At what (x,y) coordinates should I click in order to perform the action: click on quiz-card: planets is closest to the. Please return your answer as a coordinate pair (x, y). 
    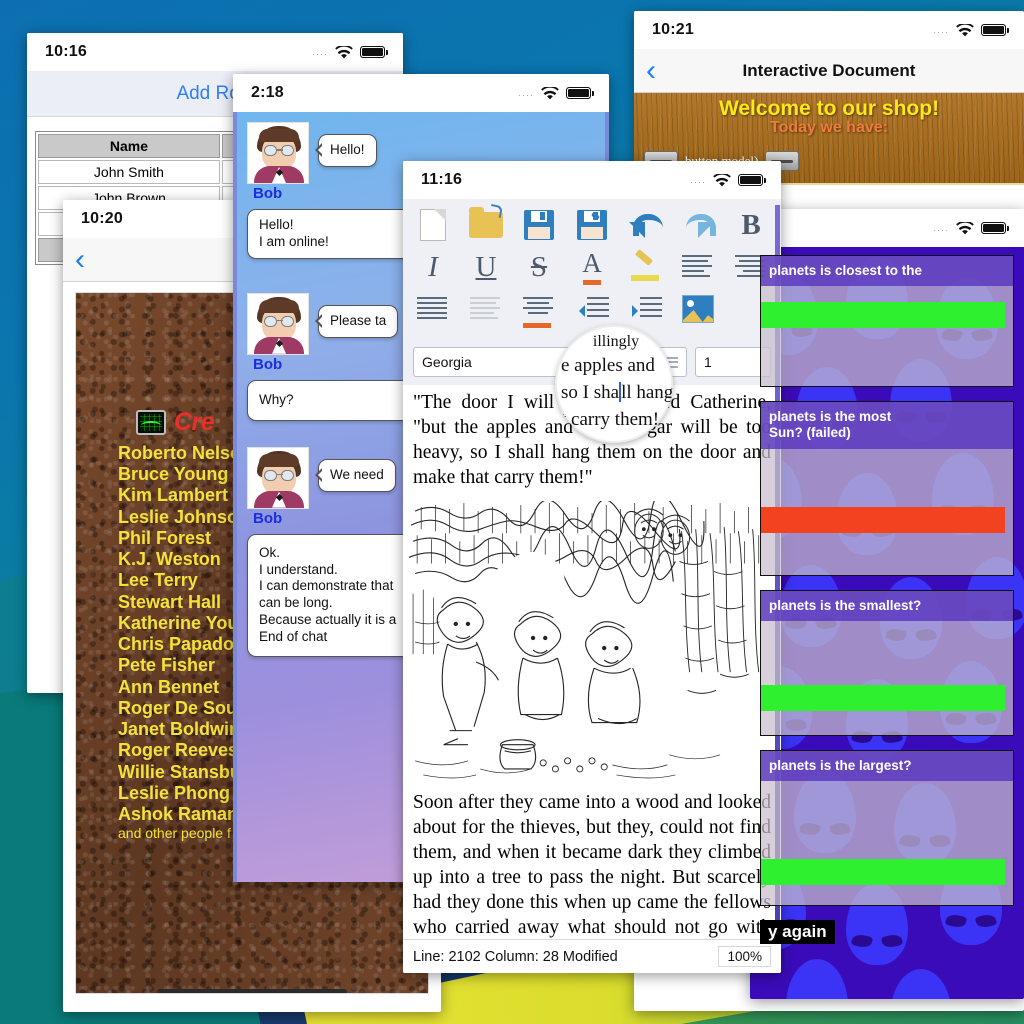
    Looking at the image, I should click on (887, 321).